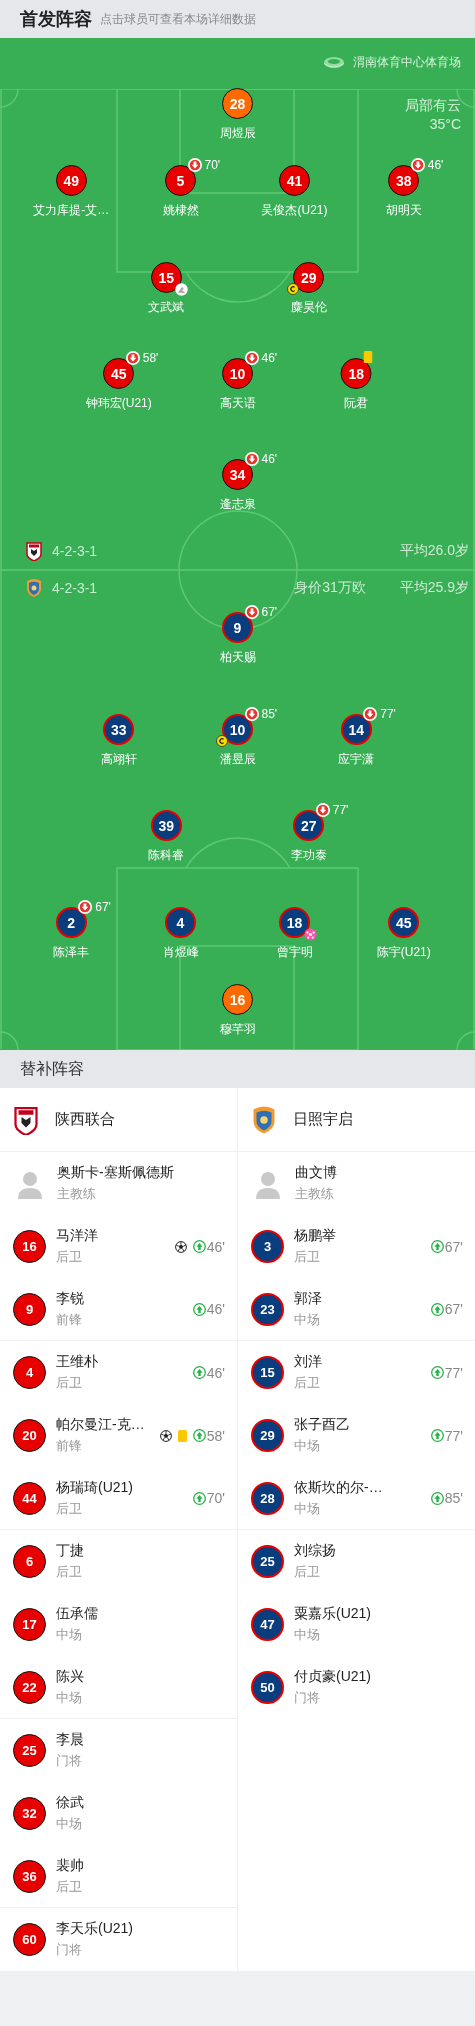 The image size is (475, 2026). What do you see at coordinates (356, 403) in the screenshot?
I see `player-name: 阮君` at bounding box center [356, 403].